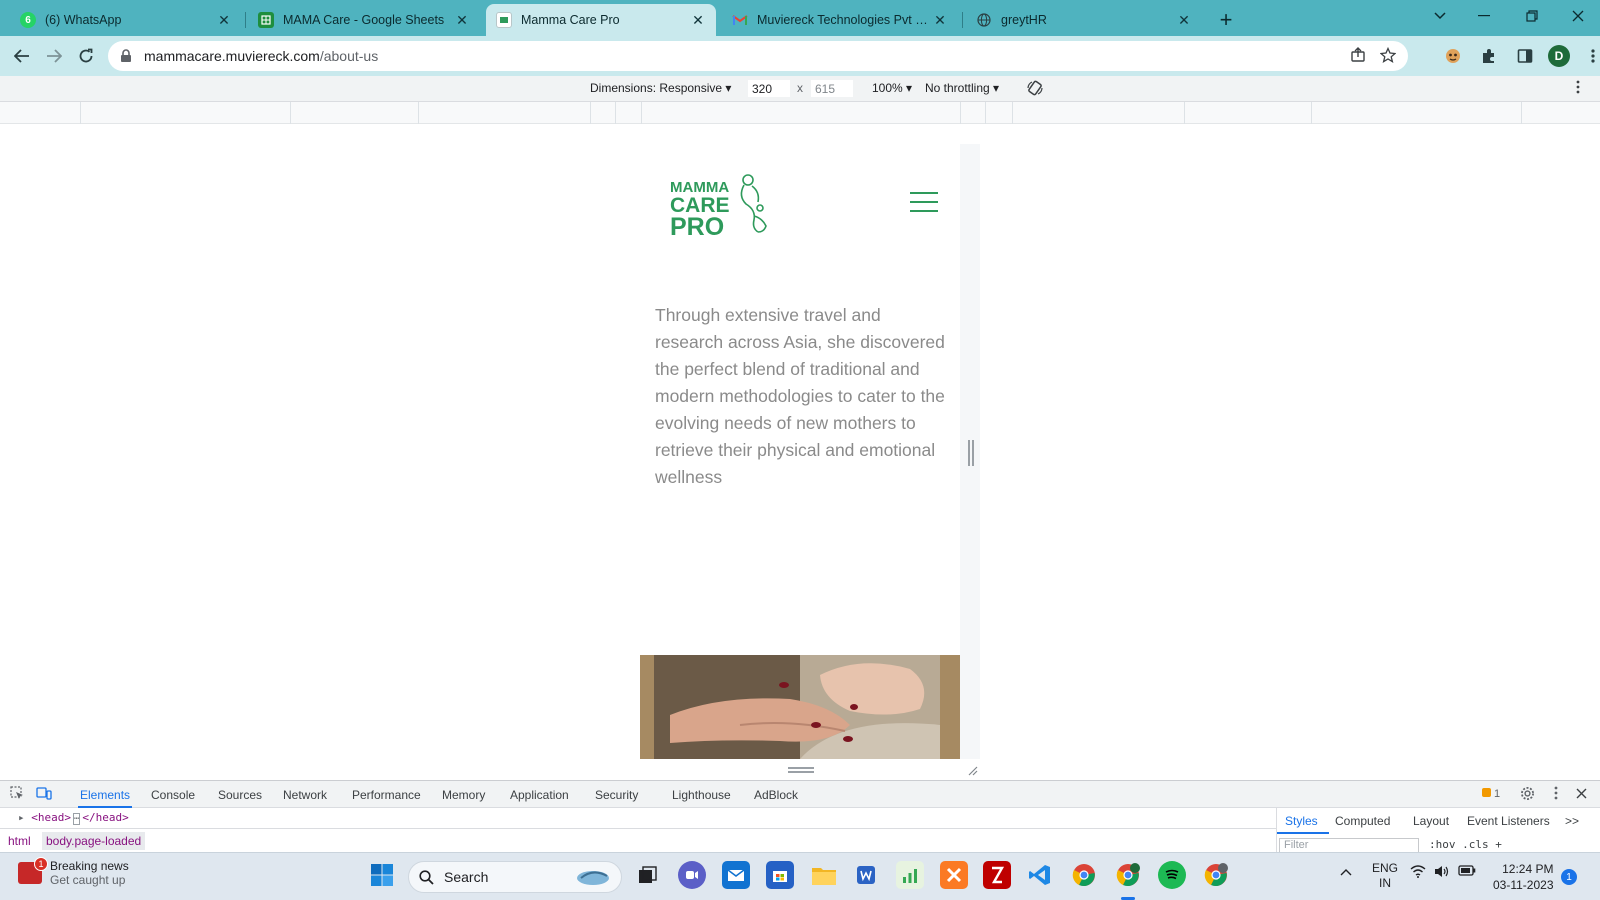  What do you see at coordinates (19, 841) in the screenshot?
I see `crumb-html: html` at bounding box center [19, 841].